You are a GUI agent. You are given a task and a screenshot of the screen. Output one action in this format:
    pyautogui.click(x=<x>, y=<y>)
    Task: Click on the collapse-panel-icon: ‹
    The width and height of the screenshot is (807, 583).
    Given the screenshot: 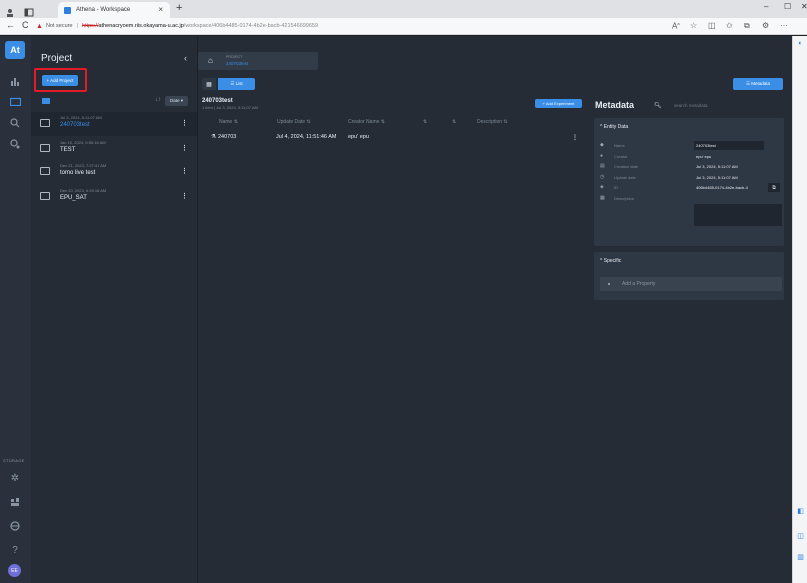 What is the action you would take?
    pyautogui.click(x=185, y=58)
    